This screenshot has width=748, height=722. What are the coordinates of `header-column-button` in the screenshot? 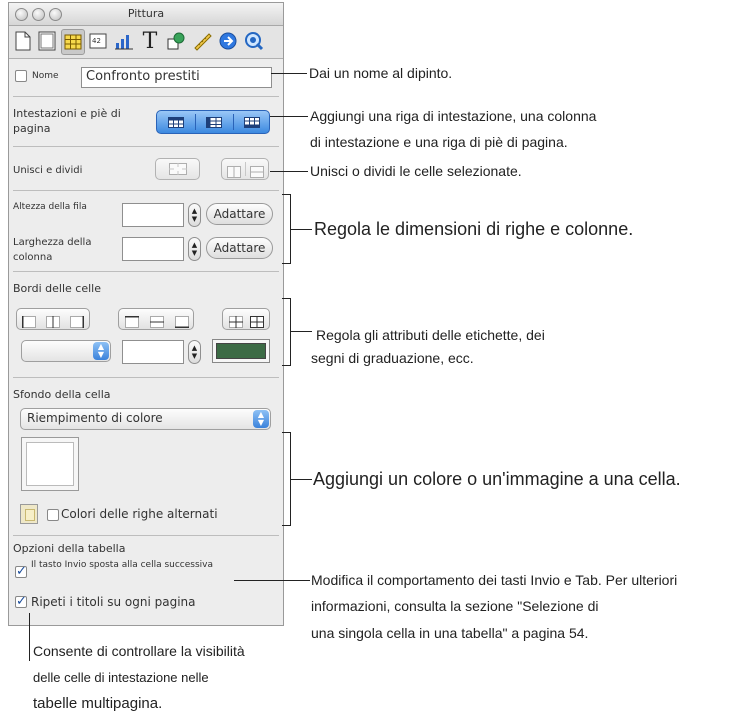 It's located at (214, 122).